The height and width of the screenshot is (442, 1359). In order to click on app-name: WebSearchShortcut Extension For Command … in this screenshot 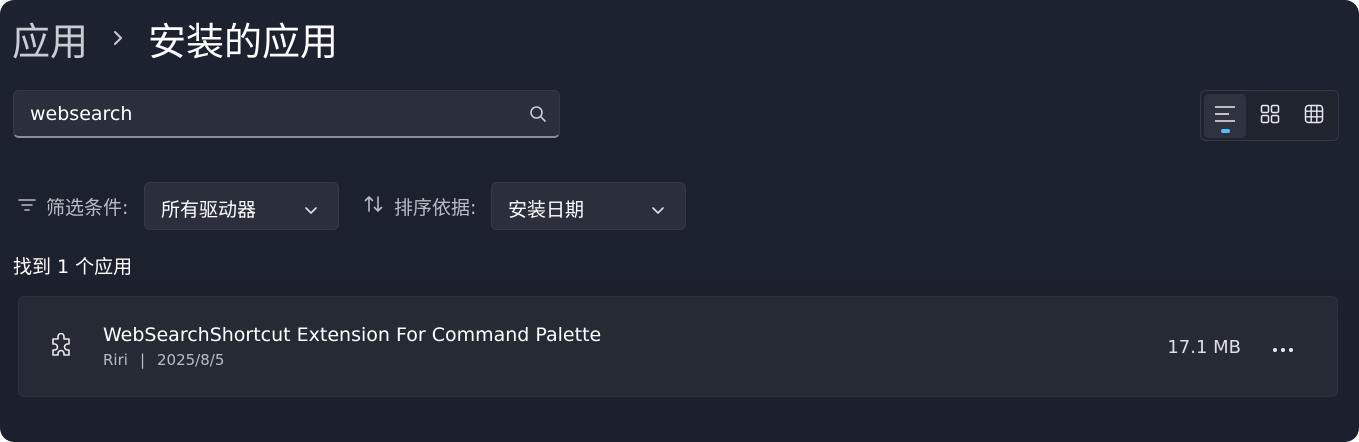, I will do `click(352, 335)`.